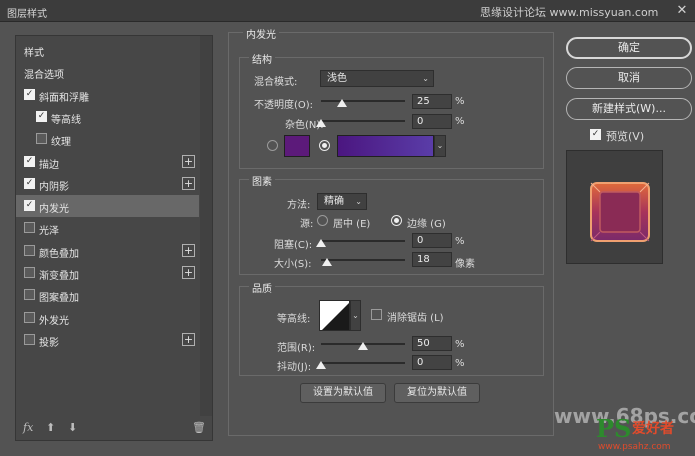 This screenshot has width=695, height=456. I want to click on source-center-radio, so click(322, 220).